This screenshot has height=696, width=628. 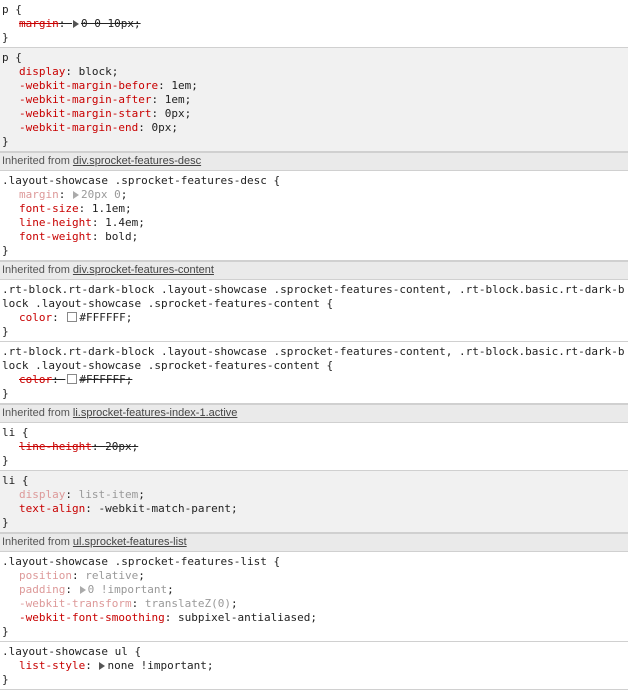 What do you see at coordinates (155, 413) in the screenshot?
I see `inherited-element-link: li.sprocket-features-index-1.active` at bounding box center [155, 413].